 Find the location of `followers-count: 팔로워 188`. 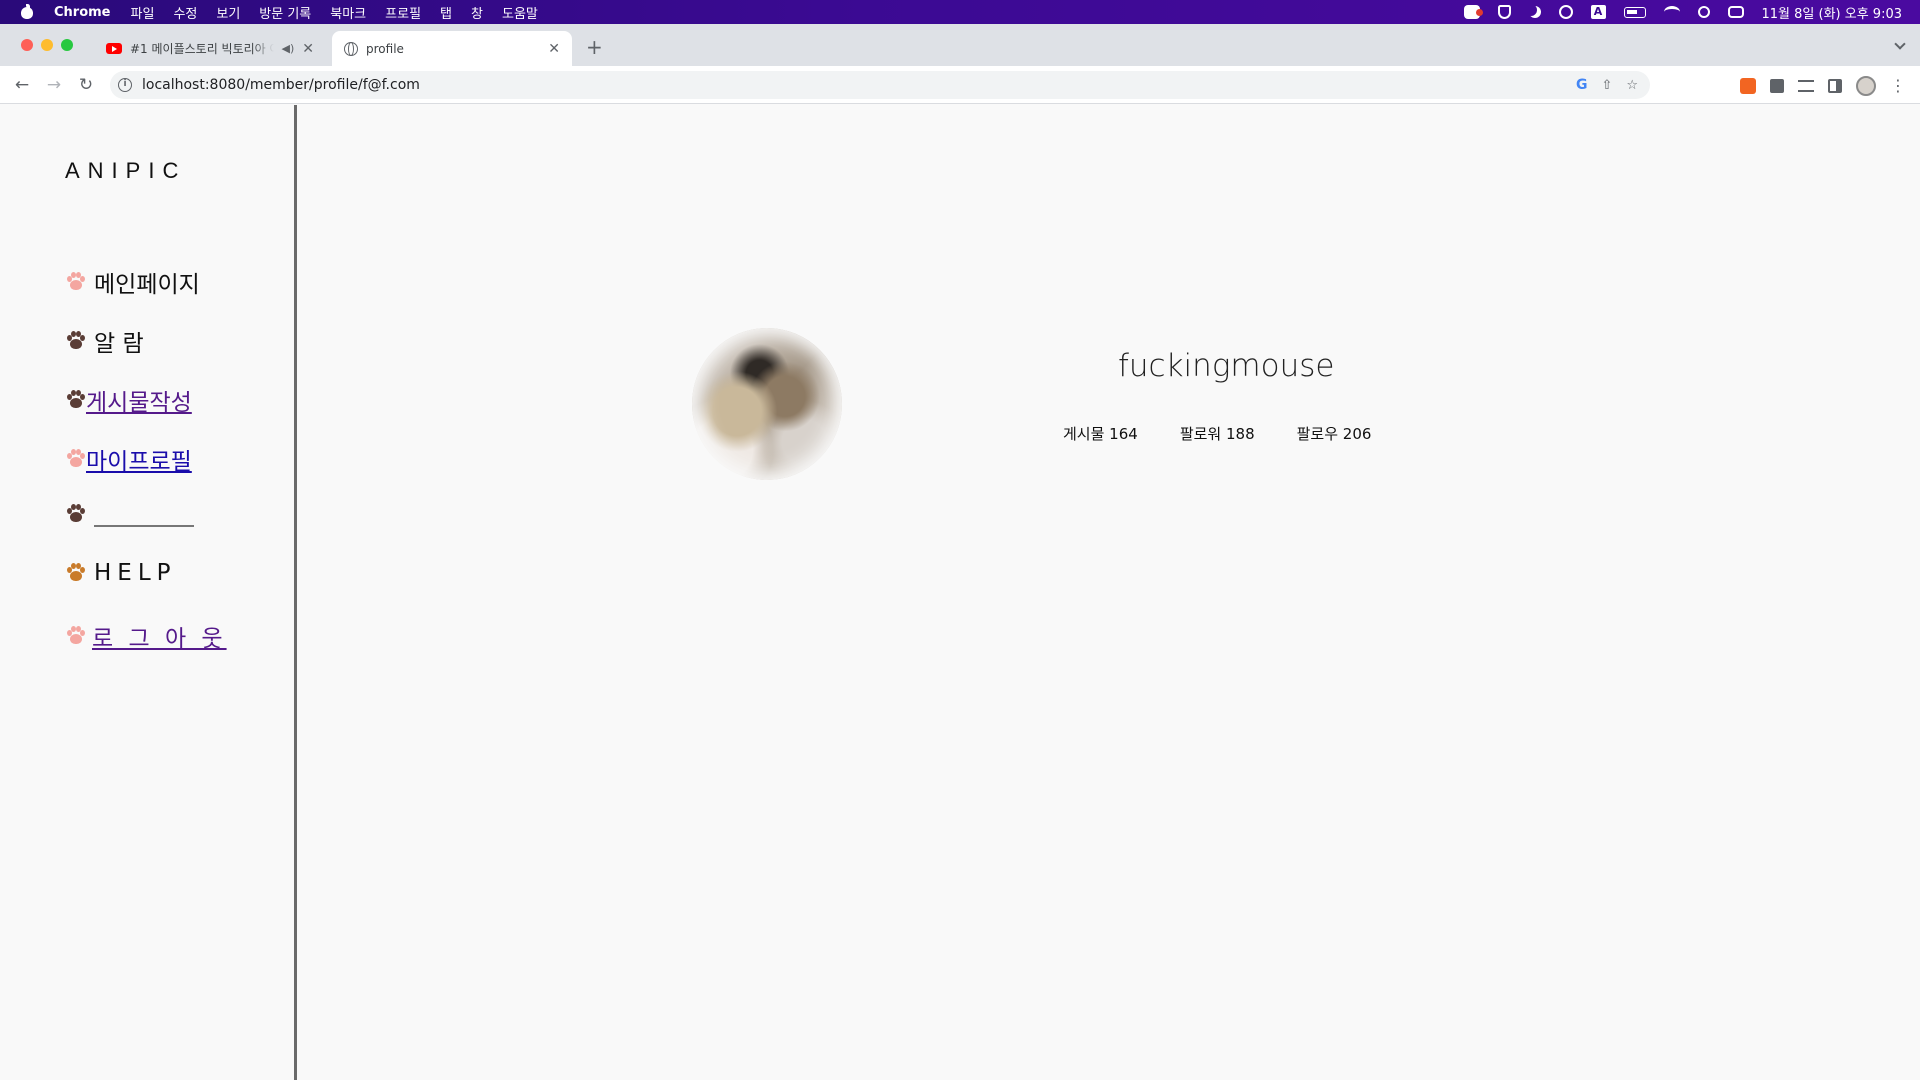

followers-count: 팔로워 188 is located at coordinates (1217, 433).